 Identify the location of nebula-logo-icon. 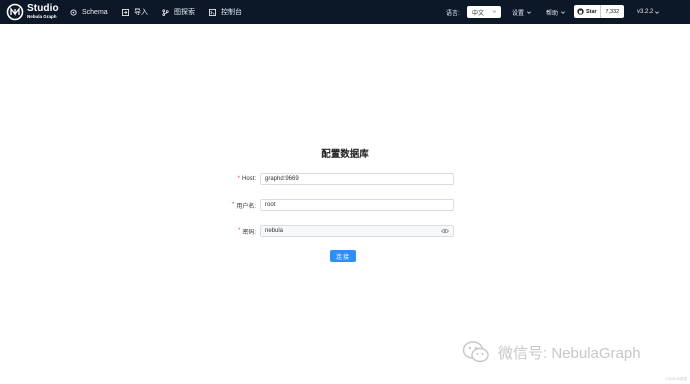
(15, 12).